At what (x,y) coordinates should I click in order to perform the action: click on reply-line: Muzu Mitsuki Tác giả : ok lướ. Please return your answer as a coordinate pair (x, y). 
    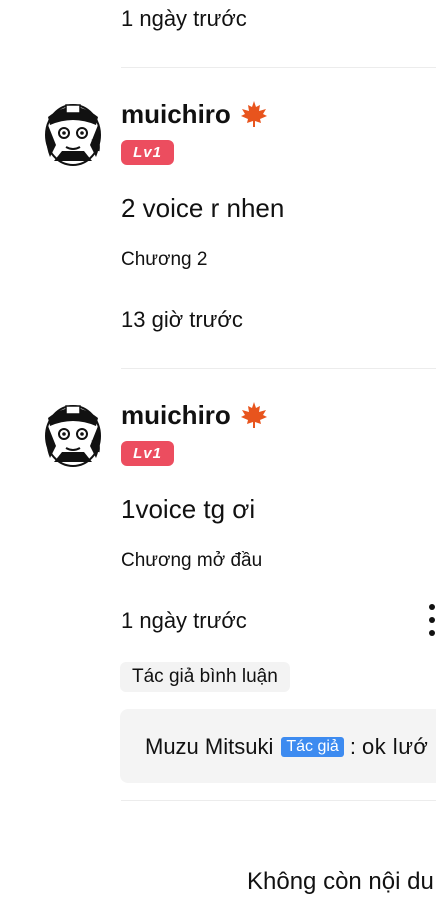
    Looking at the image, I should click on (286, 747).